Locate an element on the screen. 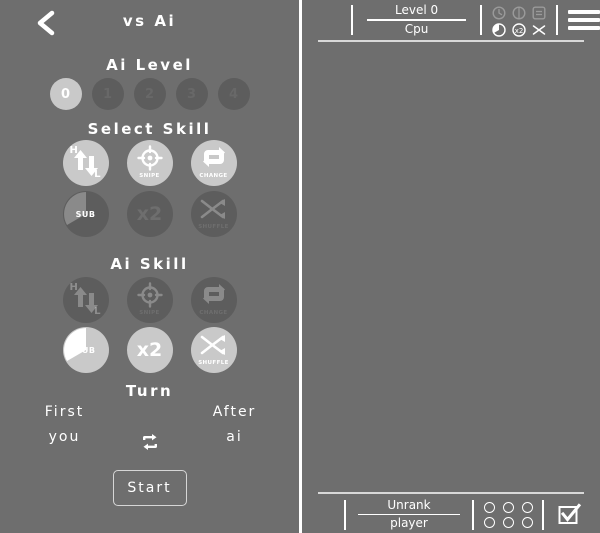 The height and width of the screenshot is (533, 600). bar-separator-mid-bottom is located at coordinates (473, 514).